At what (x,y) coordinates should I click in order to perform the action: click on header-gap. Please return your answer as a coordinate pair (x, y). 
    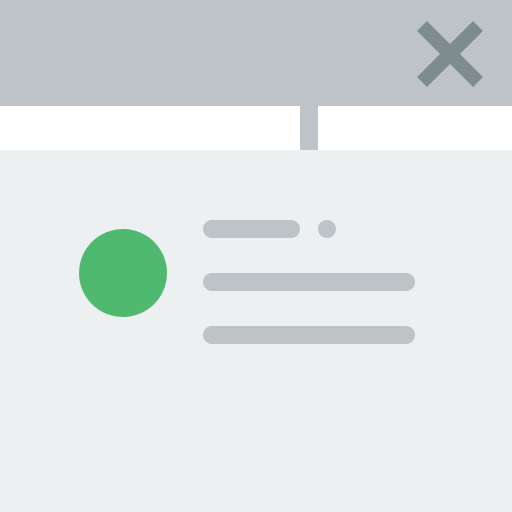
    Looking at the image, I should click on (256, 128).